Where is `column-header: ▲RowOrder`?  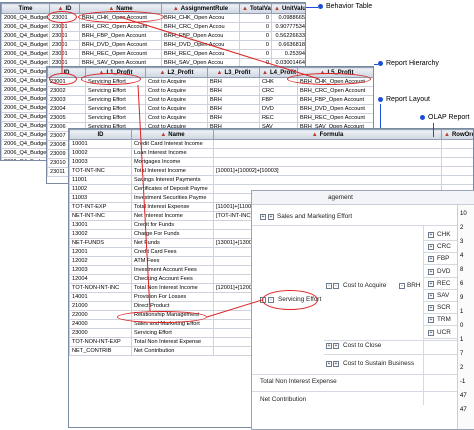 column-header: ▲RowOrder is located at coordinates (457, 134).